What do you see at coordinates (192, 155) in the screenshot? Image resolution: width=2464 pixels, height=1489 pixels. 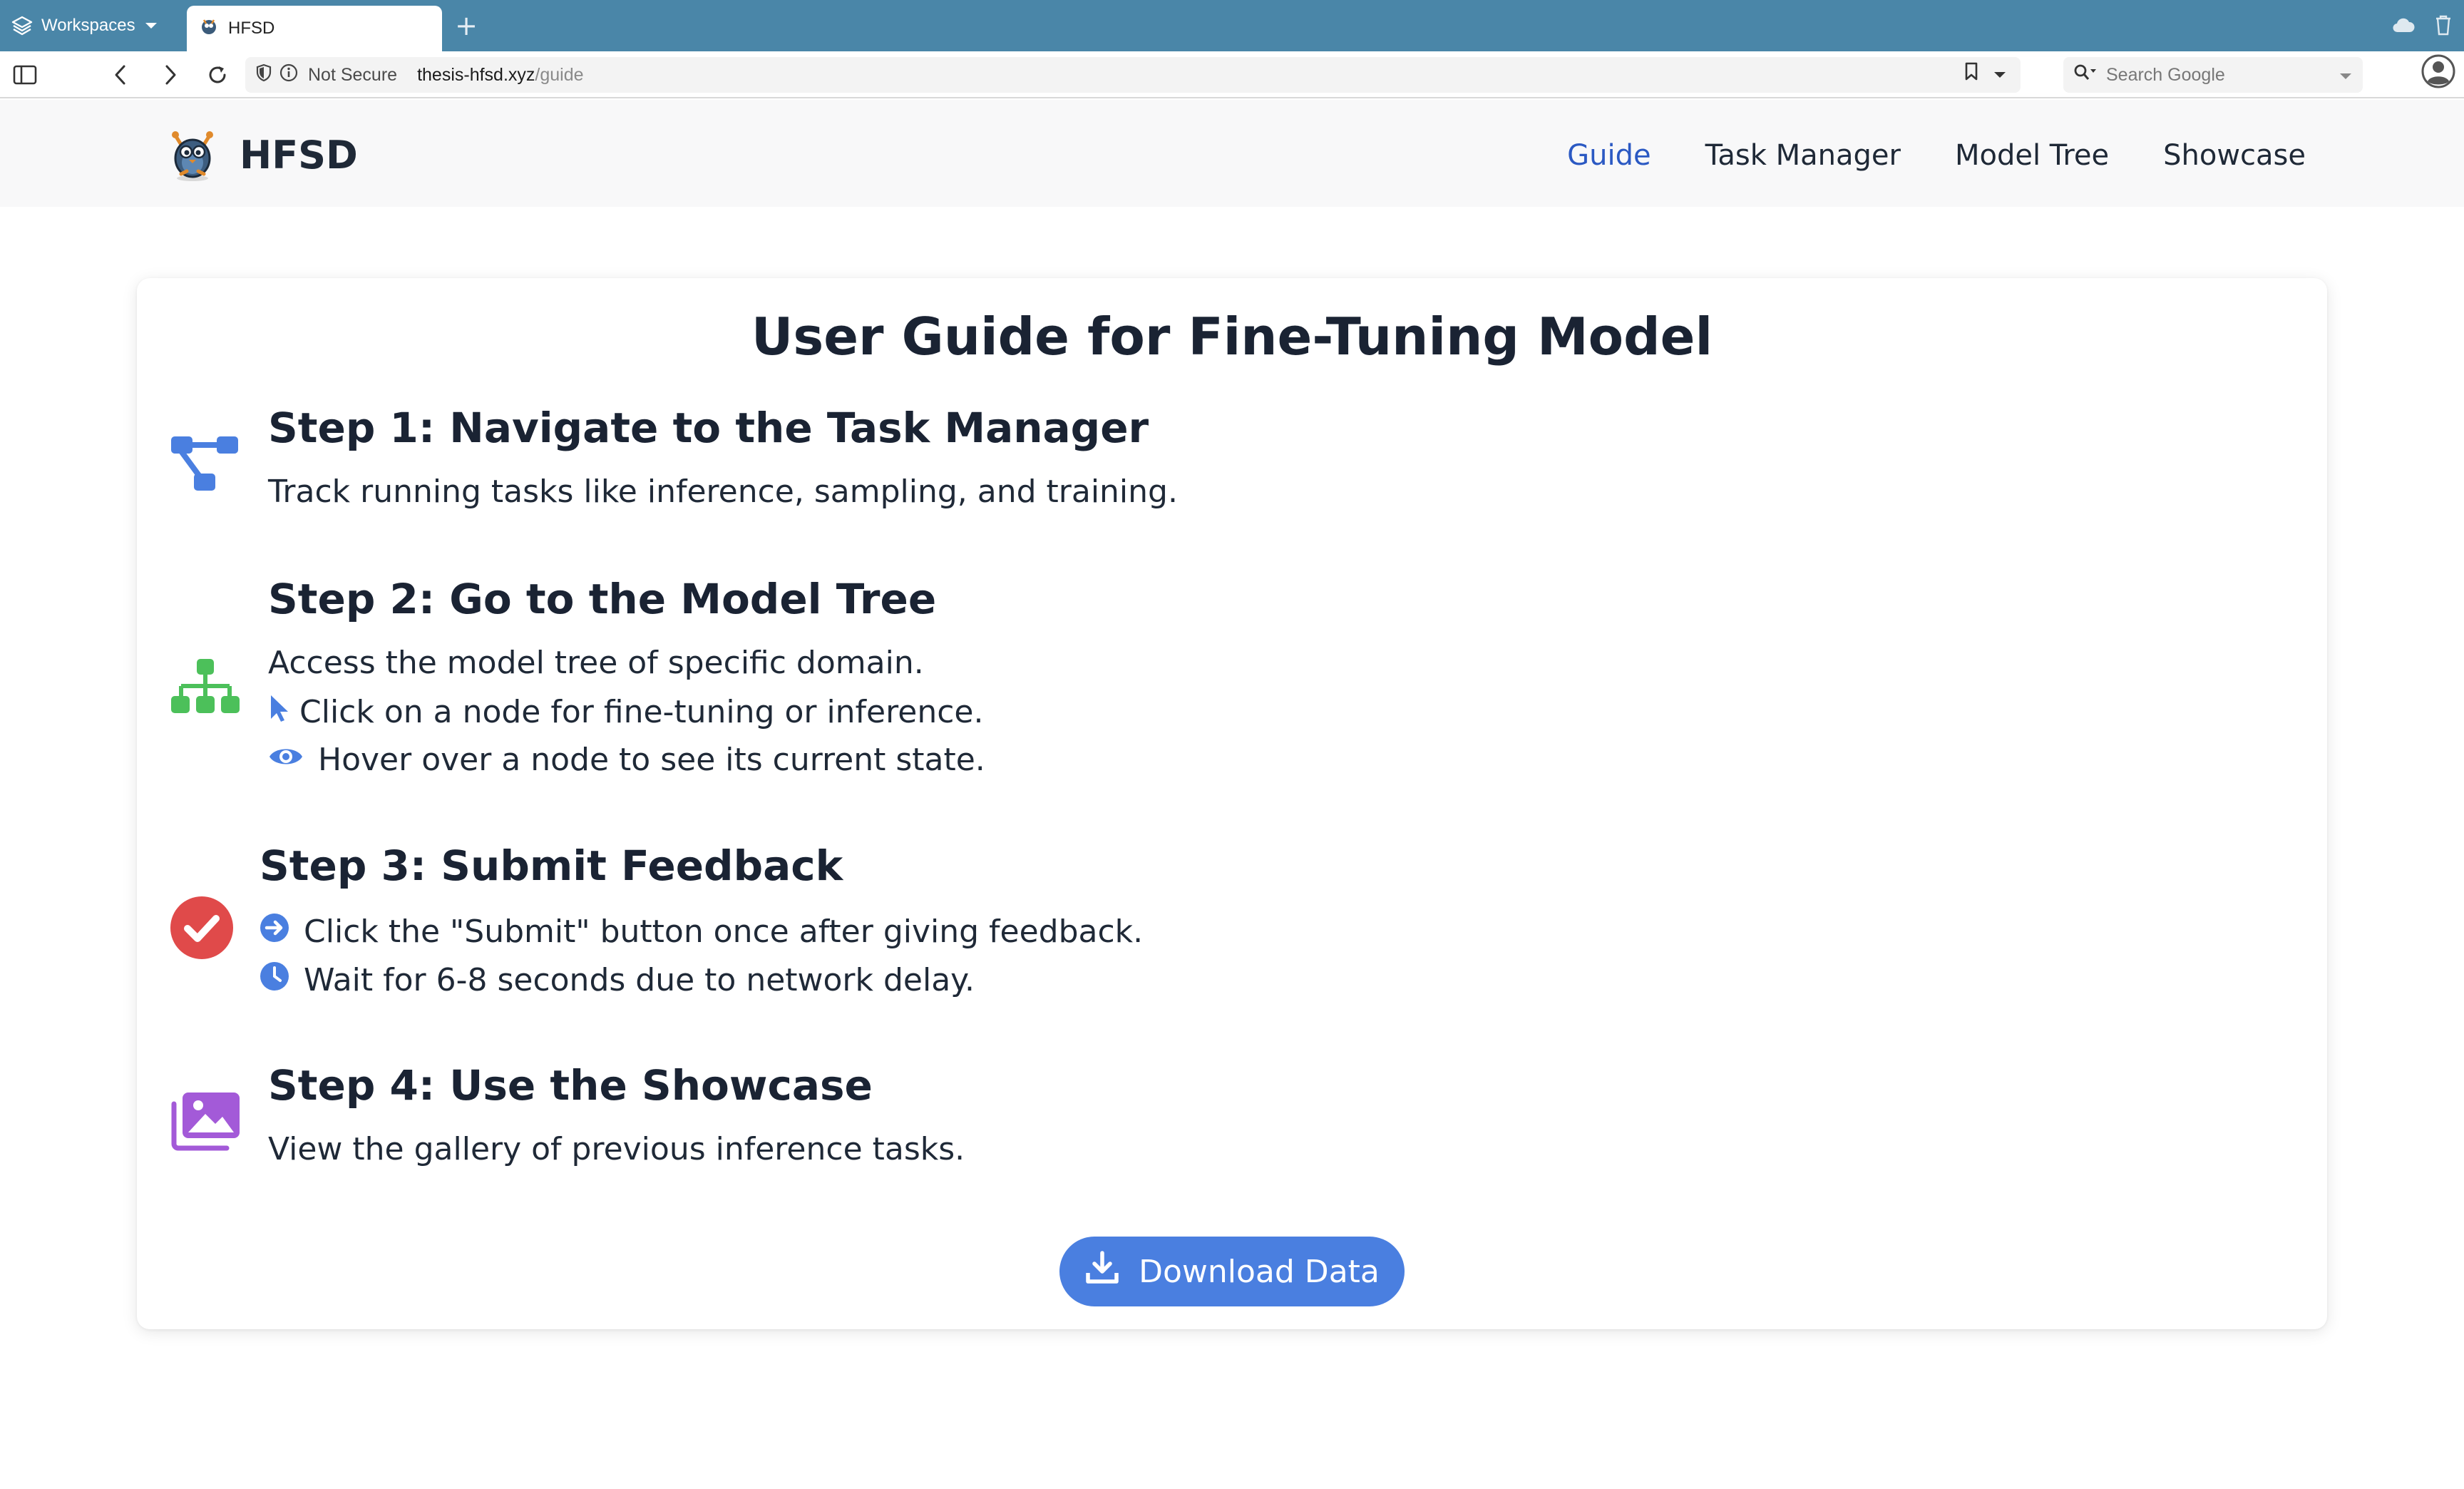 I see `logo-icon` at bounding box center [192, 155].